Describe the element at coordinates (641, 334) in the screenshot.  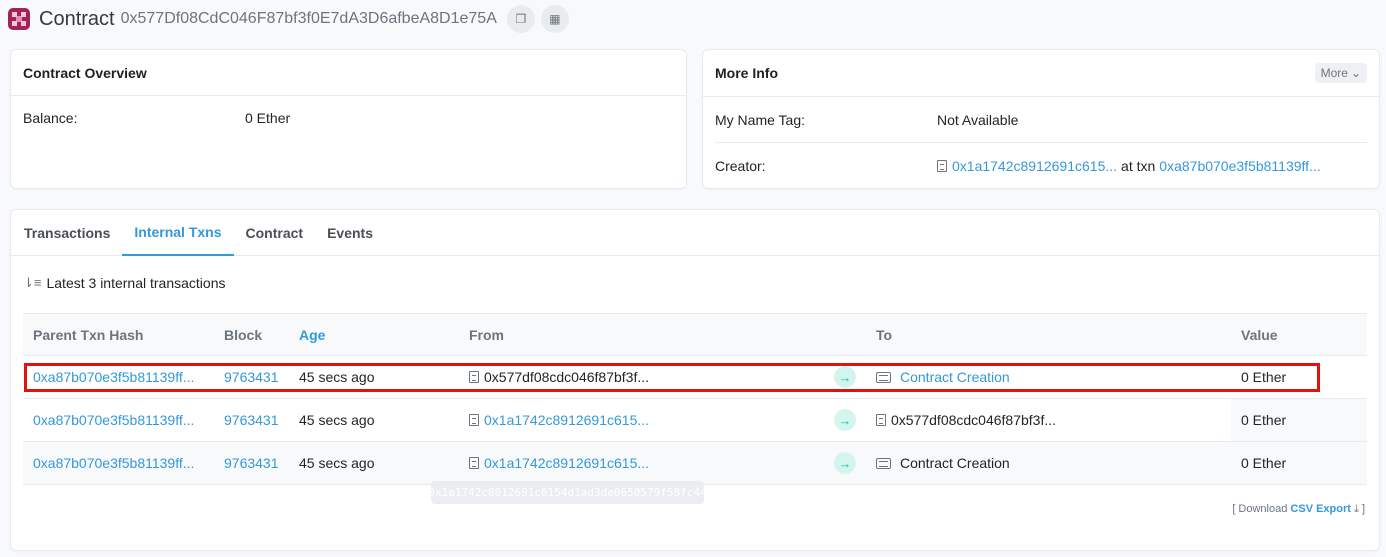
I see `col-from: From` at that location.